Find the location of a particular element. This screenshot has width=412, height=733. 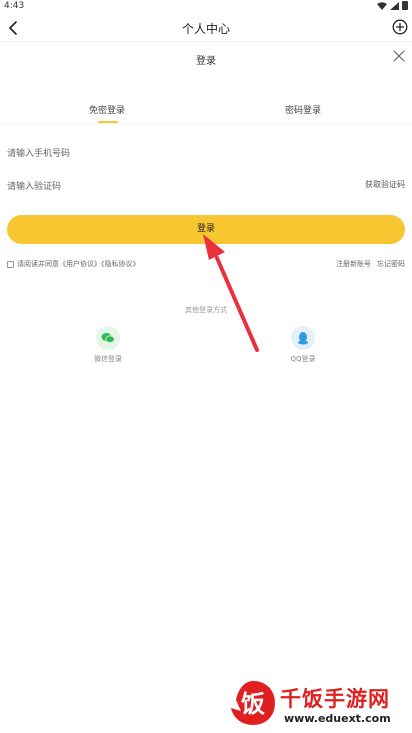

qq-icon-circle is located at coordinates (303, 338).